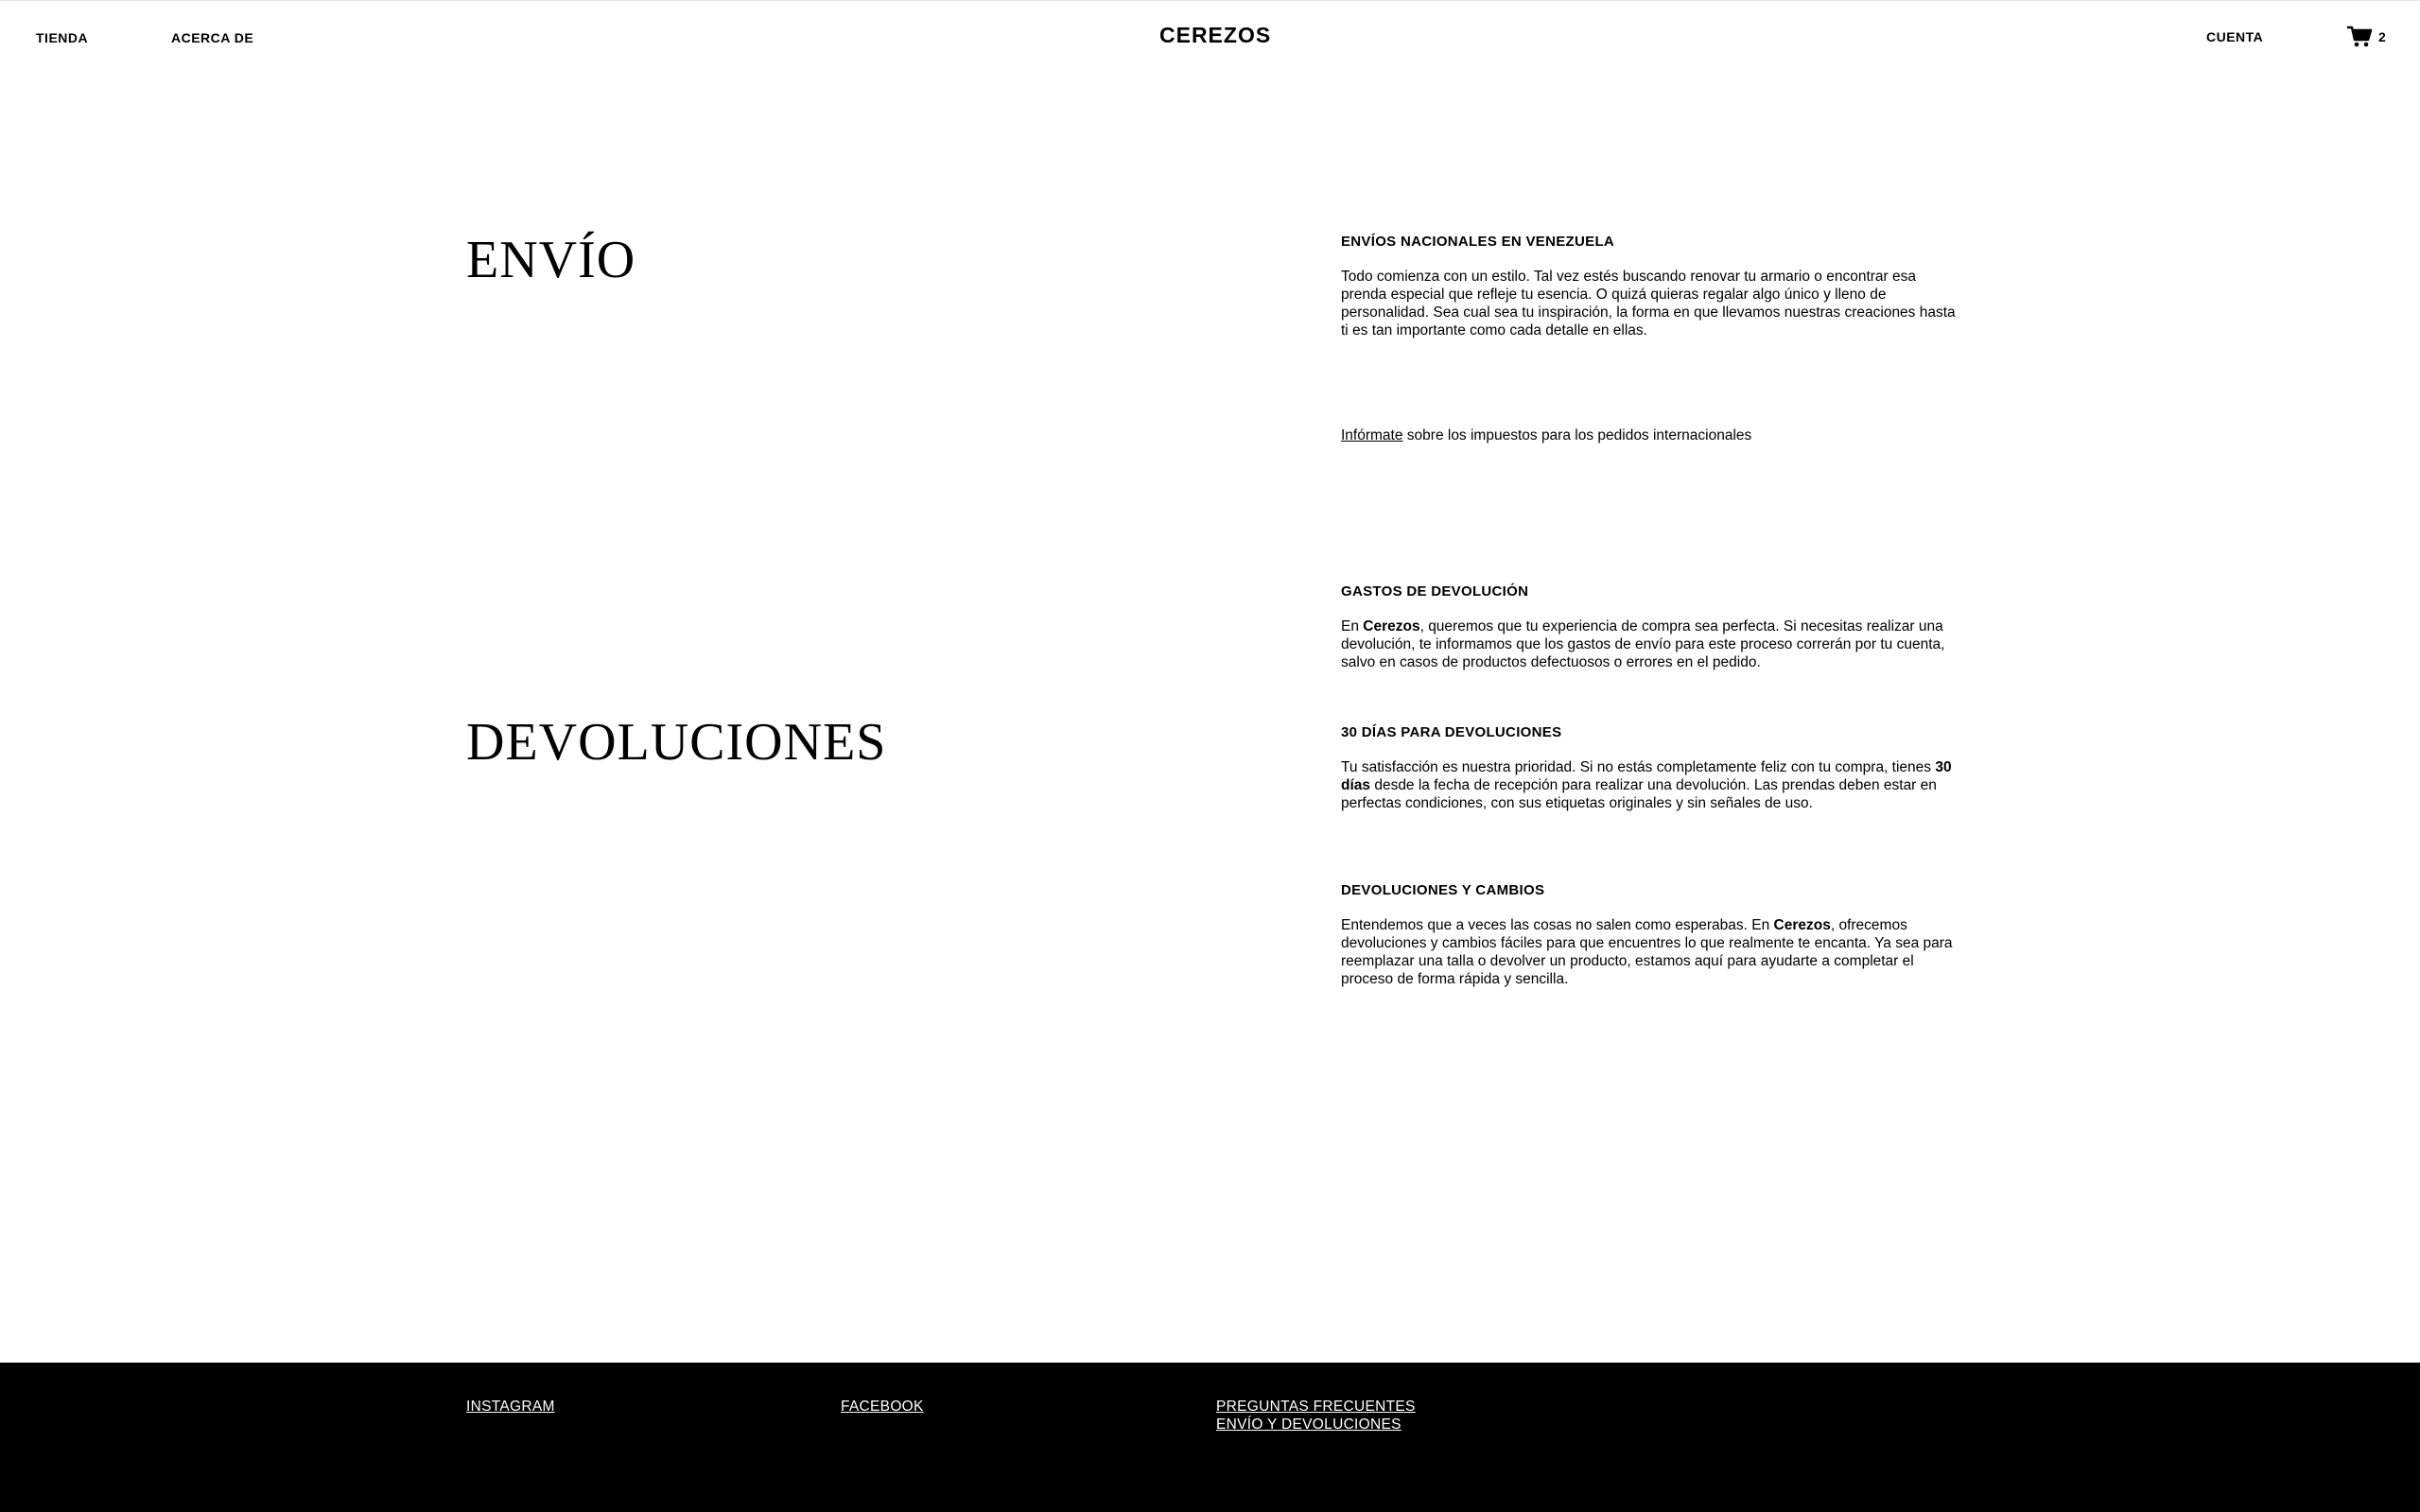 Image resolution: width=2420 pixels, height=1512 pixels. What do you see at coordinates (551, 260) in the screenshot?
I see `shipping-title: ENVÍO` at bounding box center [551, 260].